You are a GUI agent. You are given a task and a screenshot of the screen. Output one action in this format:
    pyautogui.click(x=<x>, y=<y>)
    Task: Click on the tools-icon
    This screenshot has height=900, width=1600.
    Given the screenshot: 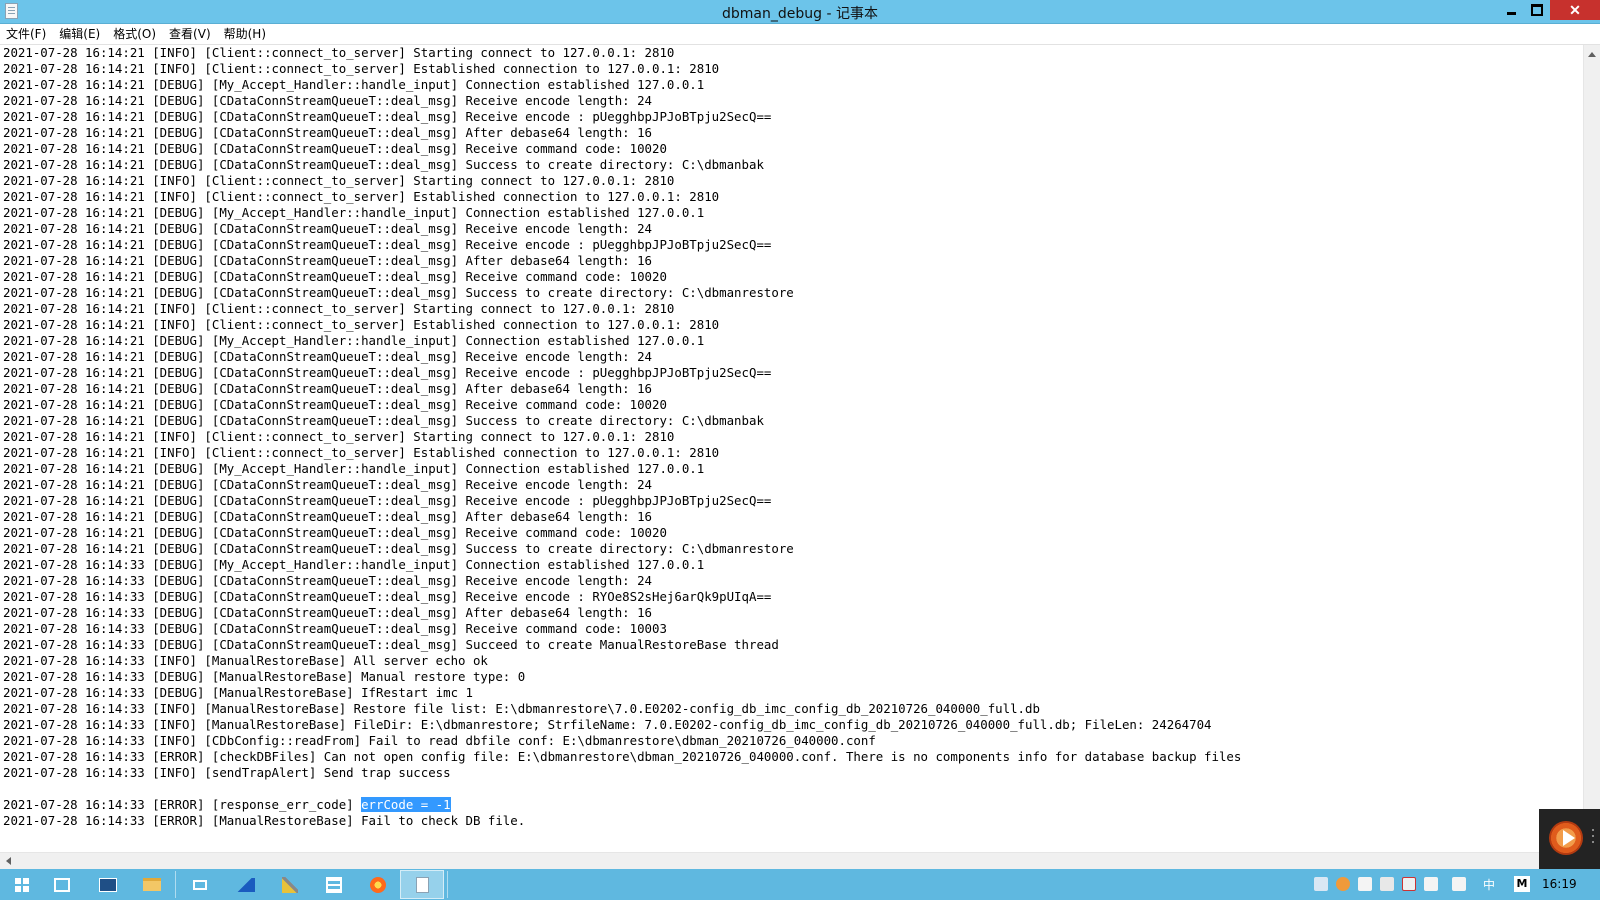 What is the action you would take?
    pyautogui.click(x=290, y=884)
    